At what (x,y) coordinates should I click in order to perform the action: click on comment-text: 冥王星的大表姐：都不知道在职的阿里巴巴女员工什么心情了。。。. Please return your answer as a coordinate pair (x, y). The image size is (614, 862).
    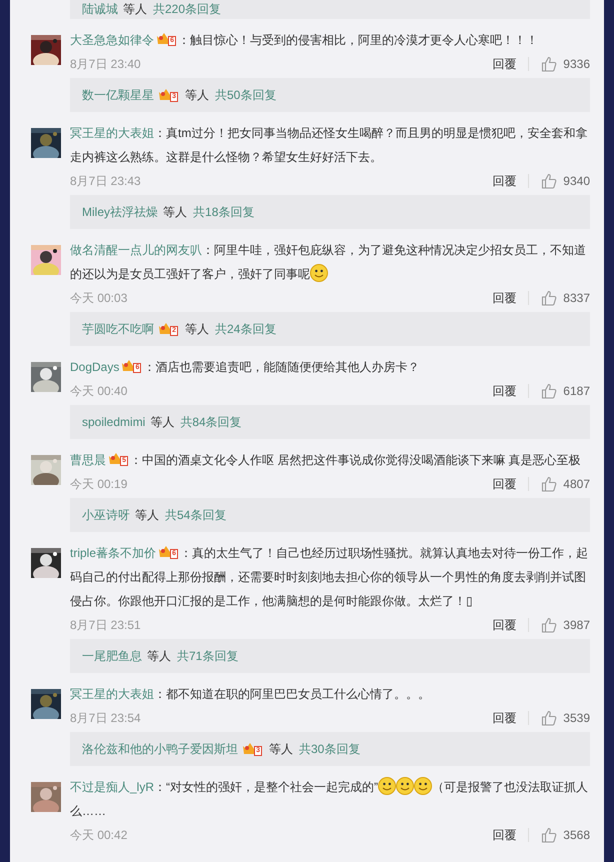
    Looking at the image, I should click on (250, 694).